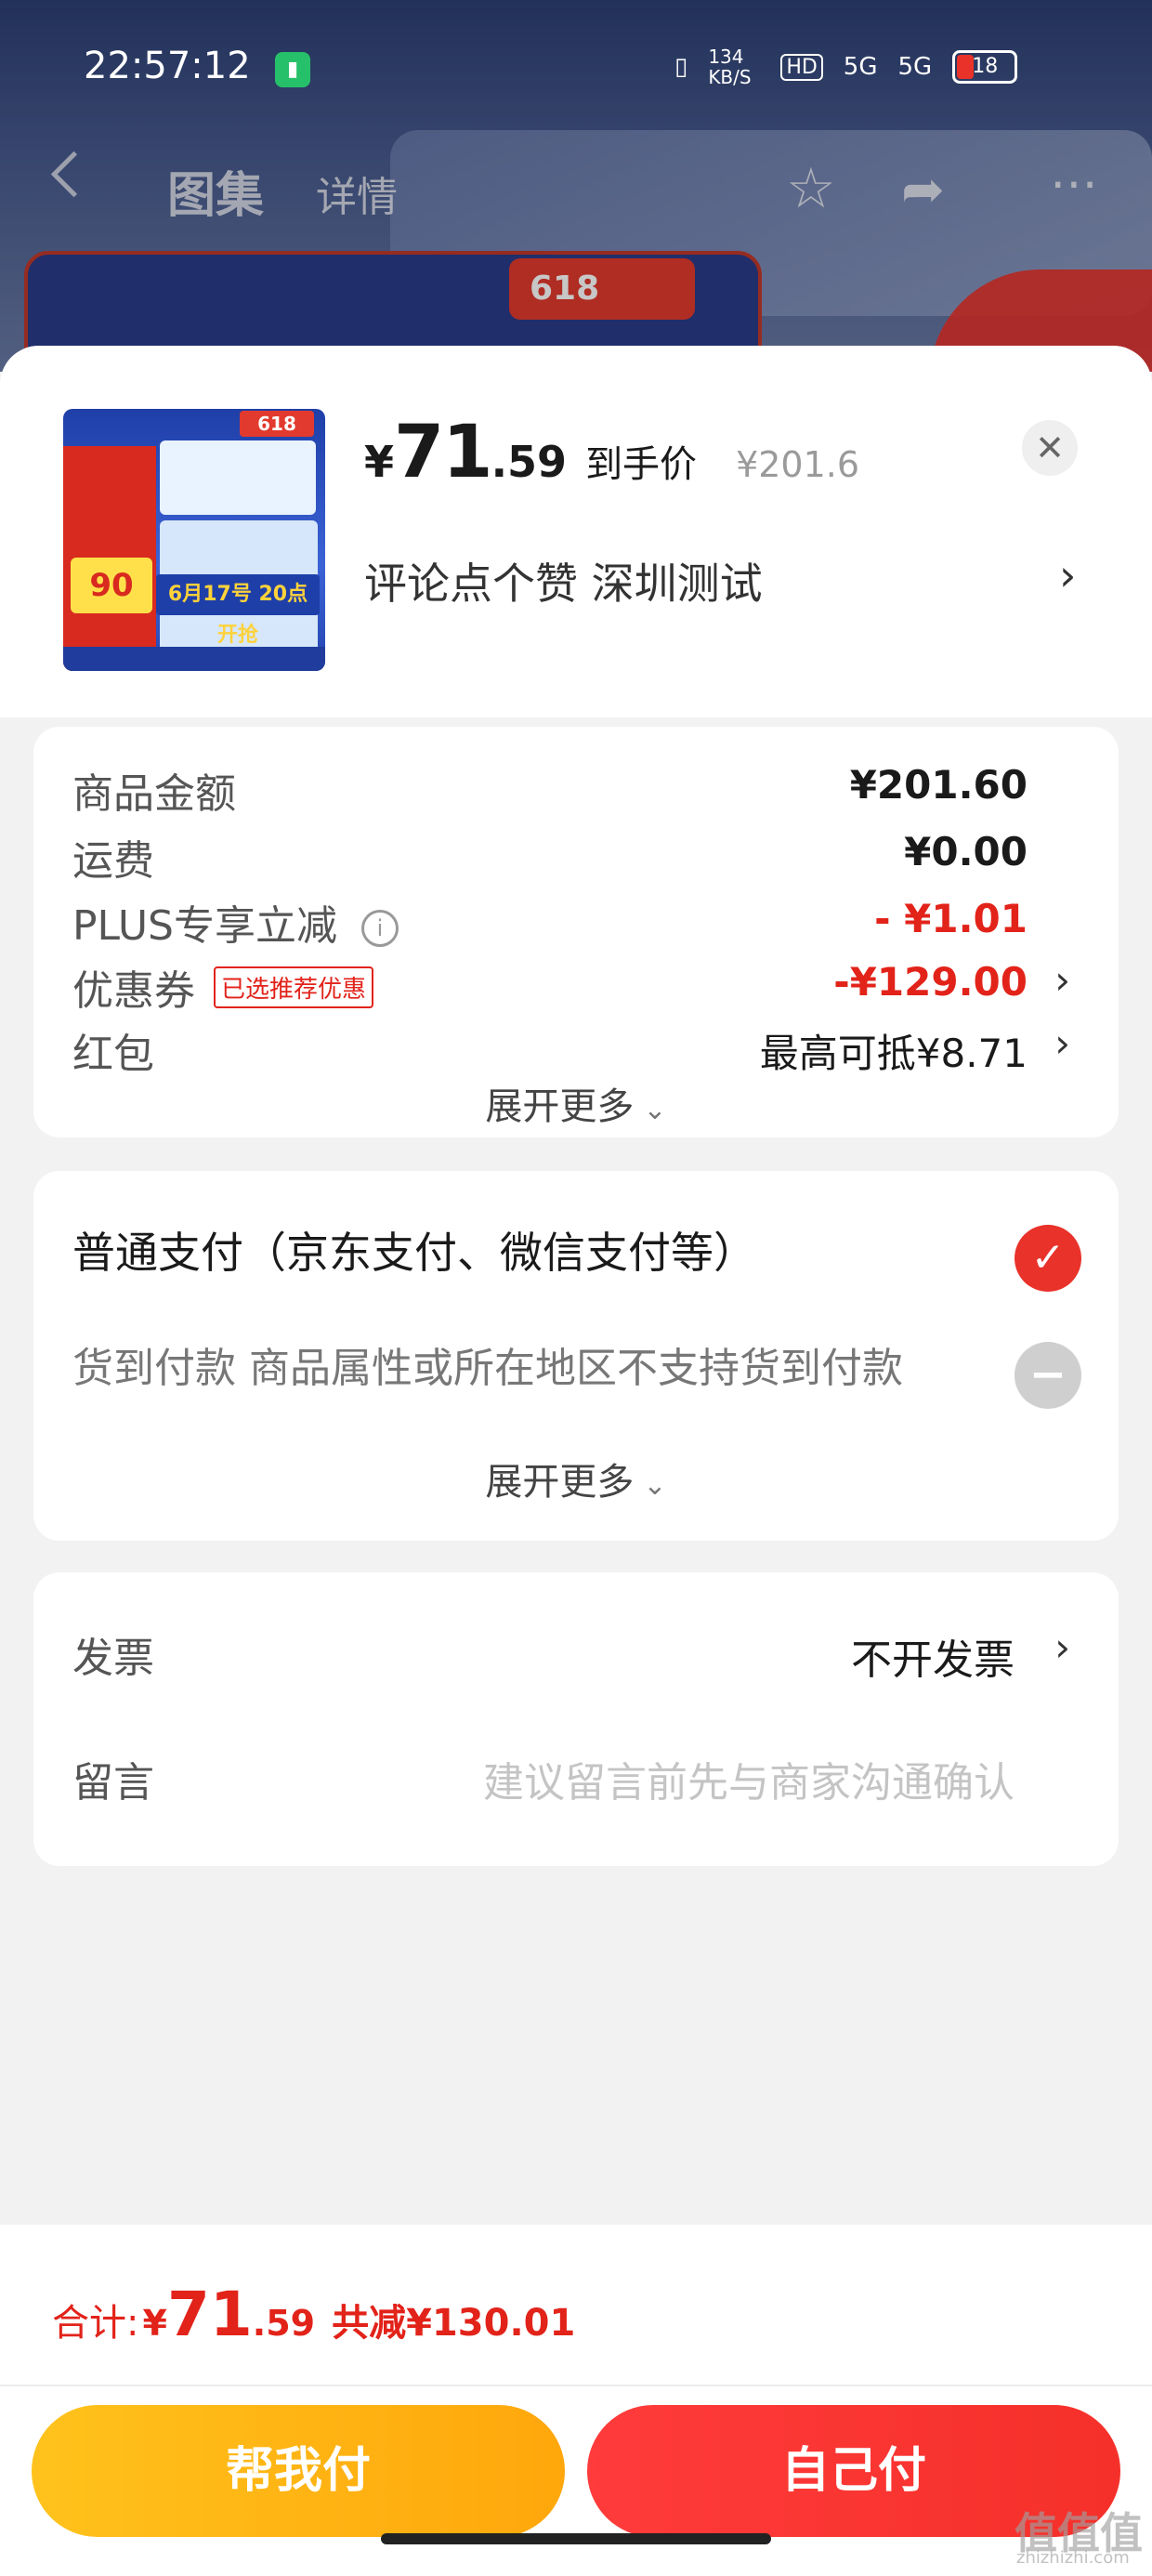 The height and width of the screenshot is (2576, 1152). Describe the element at coordinates (681, 67) in the screenshot. I see `vibrate-icon: ▯` at that location.